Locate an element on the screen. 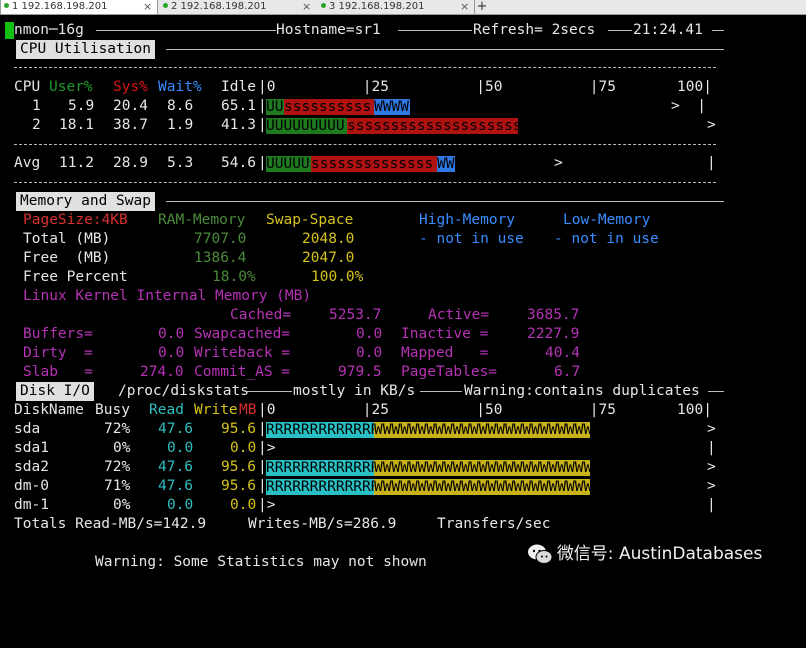  col-disk-name: DiskName is located at coordinates (49, 410).